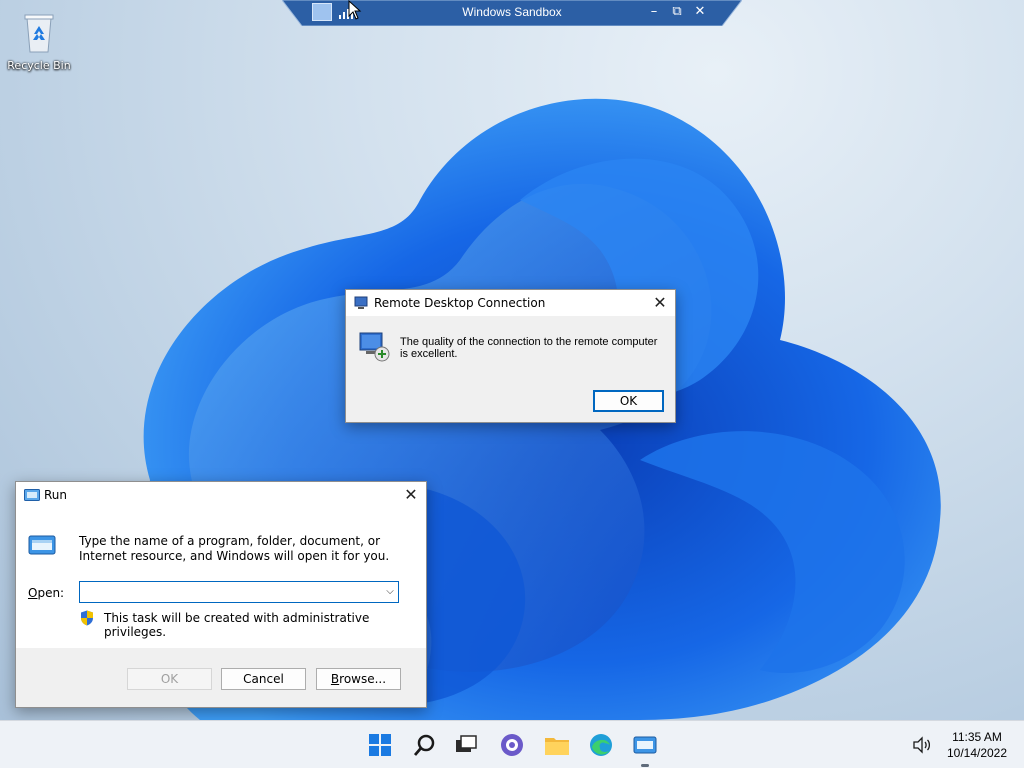  Describe the element at coordinates (390, 592) in the screenshot. I see `chevron-down-icon: ⌵` at that location.